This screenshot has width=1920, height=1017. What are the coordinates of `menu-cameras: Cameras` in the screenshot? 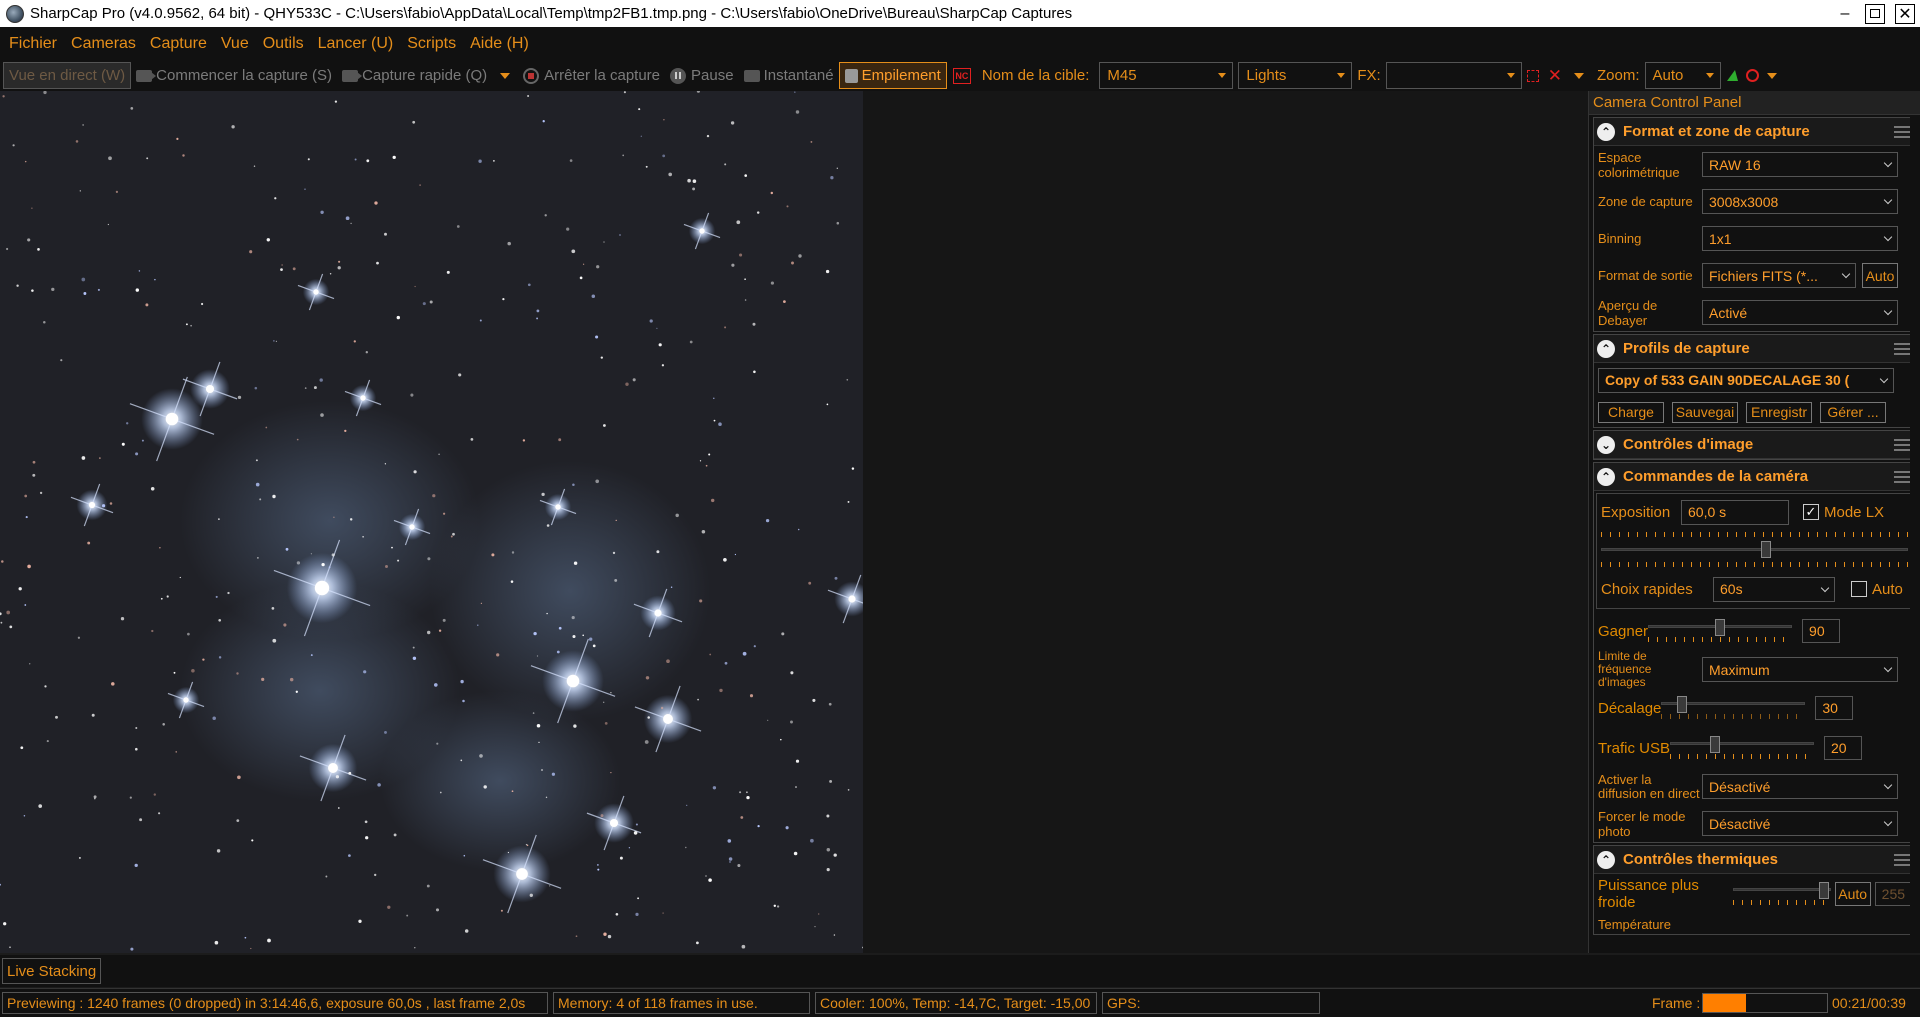 It's located at (103, 44).